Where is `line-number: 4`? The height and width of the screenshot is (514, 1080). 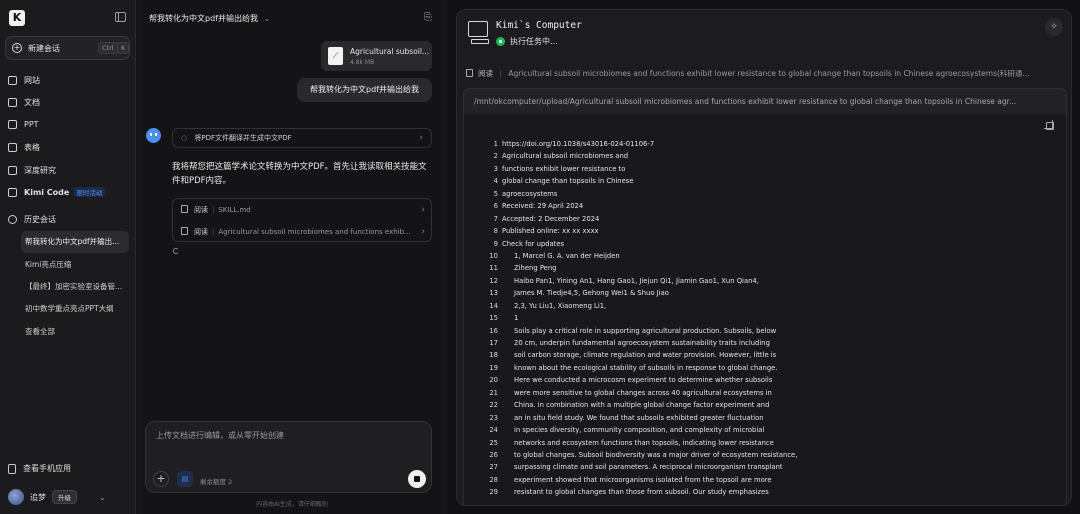 line-number: 4 is located at coordinates (495, 181).